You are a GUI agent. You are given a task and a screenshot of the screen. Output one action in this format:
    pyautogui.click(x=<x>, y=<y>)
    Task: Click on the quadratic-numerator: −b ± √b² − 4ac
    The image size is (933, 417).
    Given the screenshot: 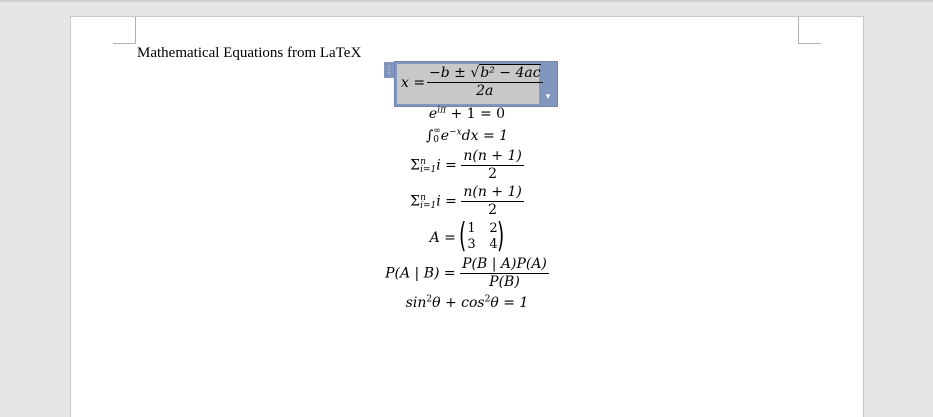 What is the action you would take?
    pyautogui.click(x=485, y=73)
    